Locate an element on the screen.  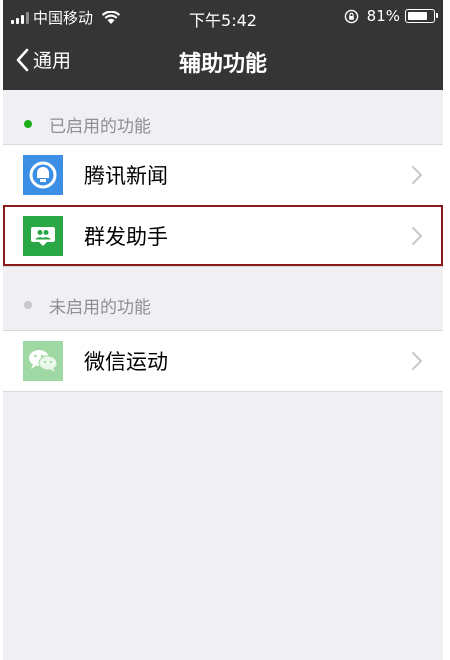
list-item-wechat-sport: 微信运动 is located at coordinates (223, 361).